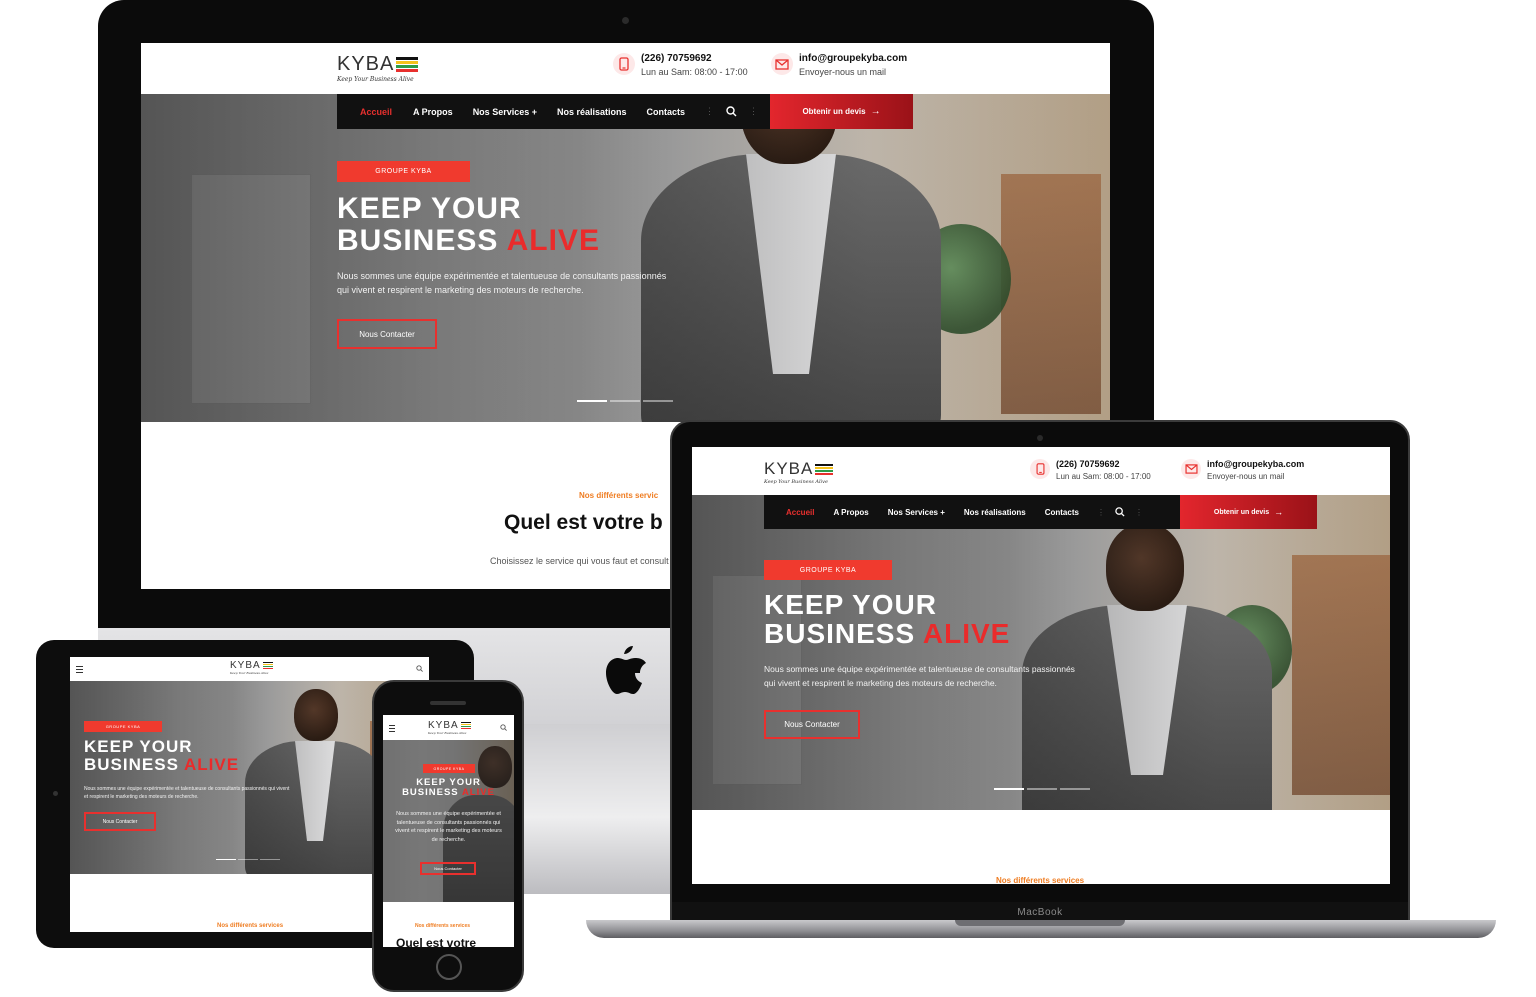 This screenshot has width=1536, height=997. I want to click on mail-icon, so click(782, 64).